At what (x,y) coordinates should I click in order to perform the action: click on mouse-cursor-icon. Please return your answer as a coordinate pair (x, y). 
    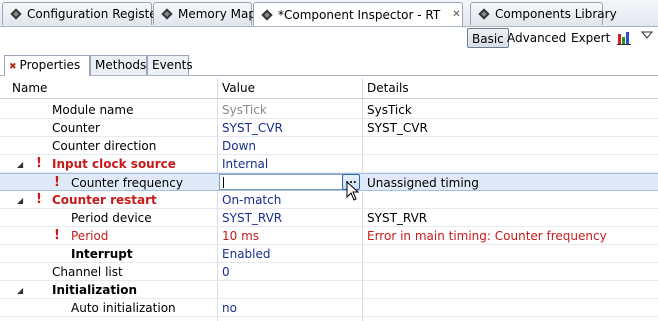
    Looking at the image, I should click on (353, 190).